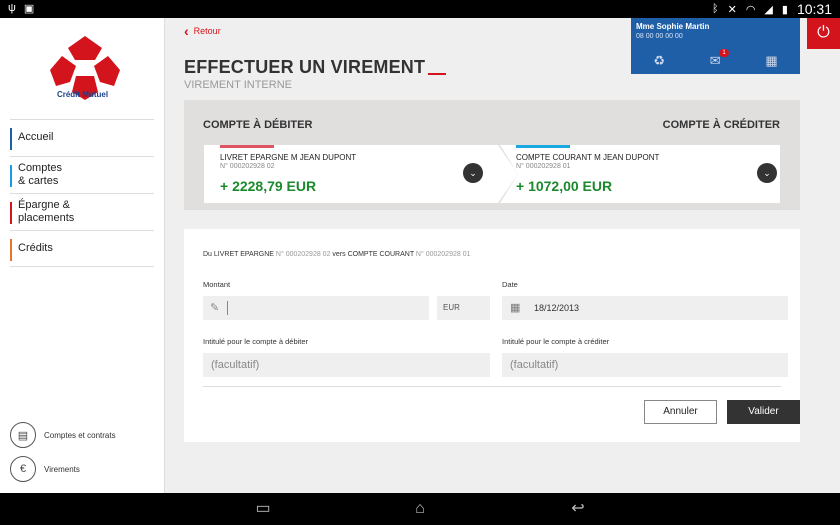  I want to click on currency-field: EUR, so click(463, 308).